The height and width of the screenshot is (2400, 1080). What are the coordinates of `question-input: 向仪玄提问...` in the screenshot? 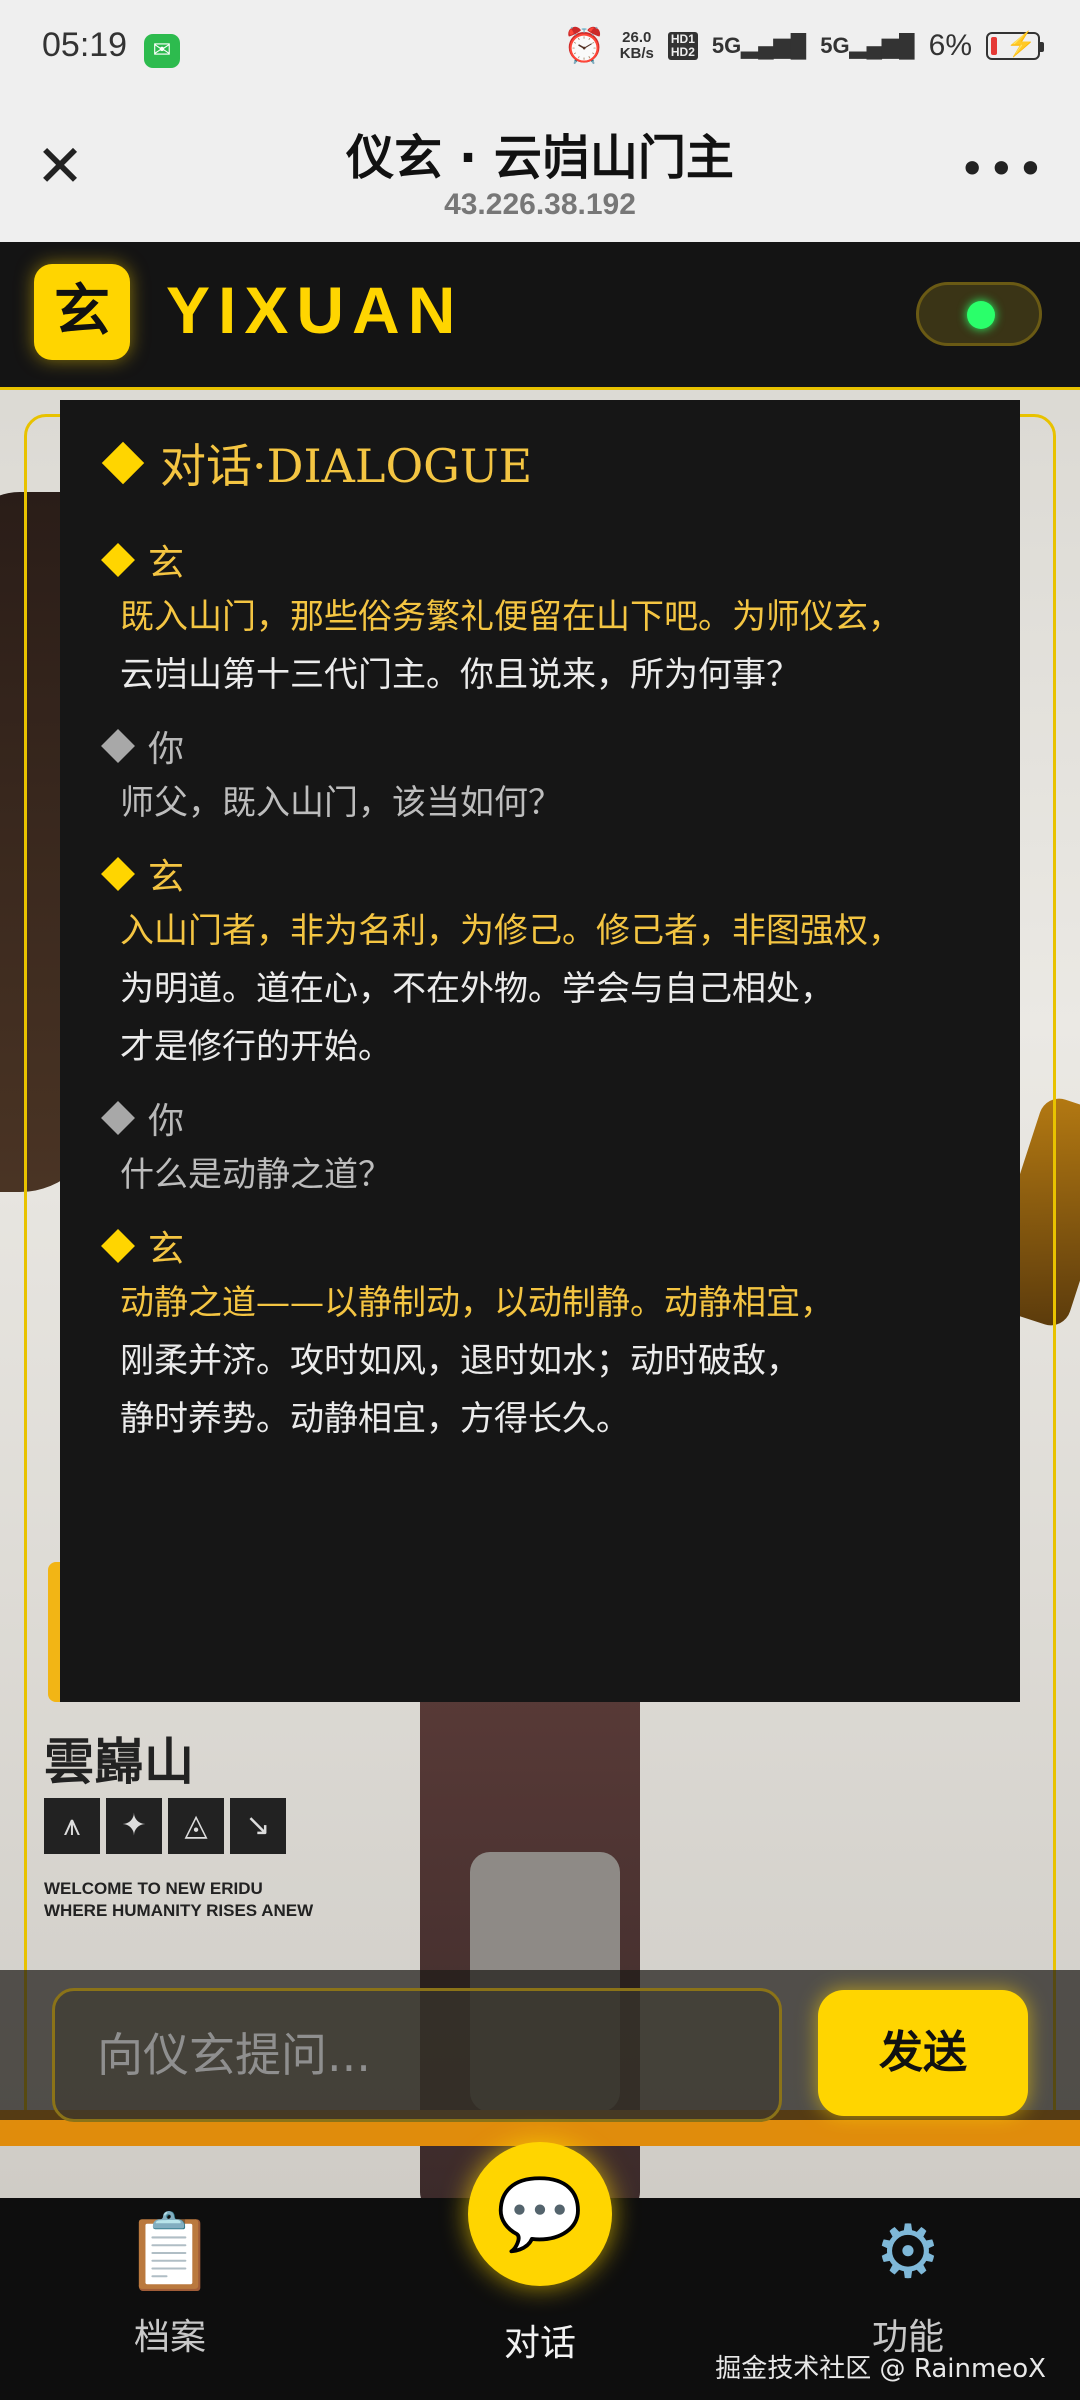 It's located at (417, 2055).